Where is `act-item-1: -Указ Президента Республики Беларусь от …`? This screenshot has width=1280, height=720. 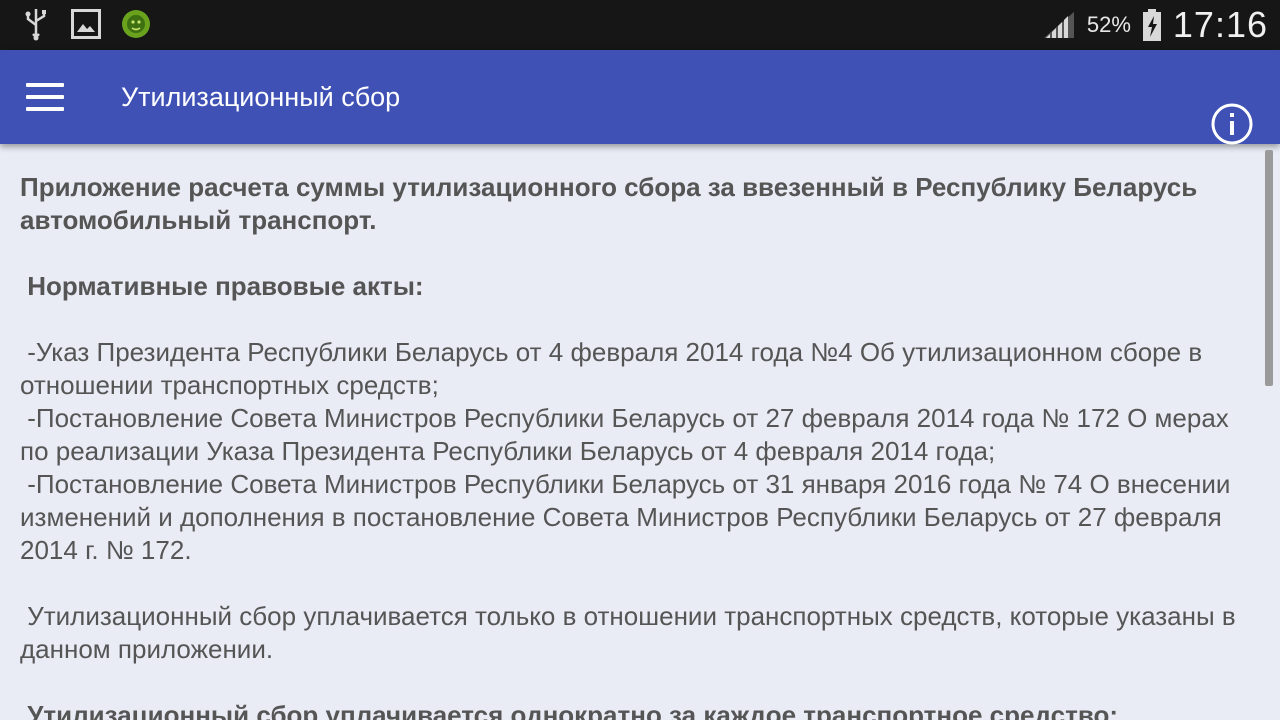 act-item-1: -Указ Президента Республики Беларусь от … is located at coordinates (615, 368).